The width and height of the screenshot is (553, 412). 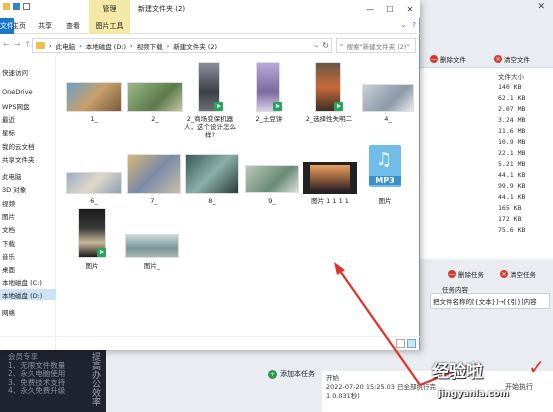 I want to click on nav-arrows: ← → ↑, so click(x=17, y=44).